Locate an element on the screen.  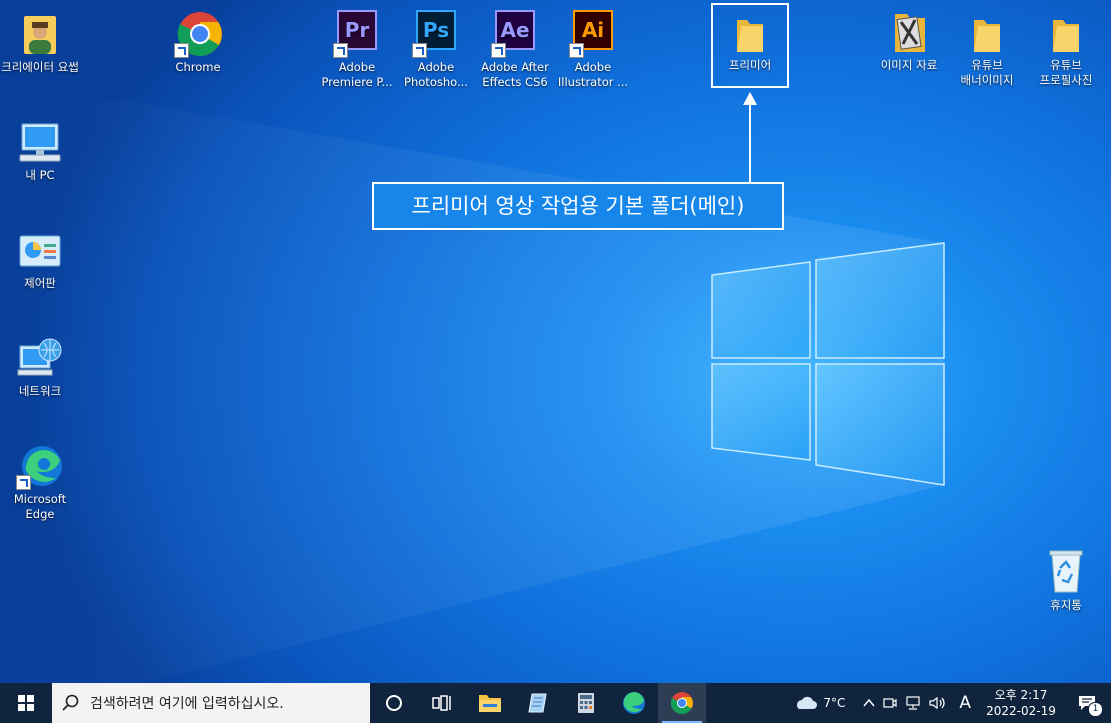
clock: 오후 2:17 2022-02-19 is located at coordinates (1021, 703).